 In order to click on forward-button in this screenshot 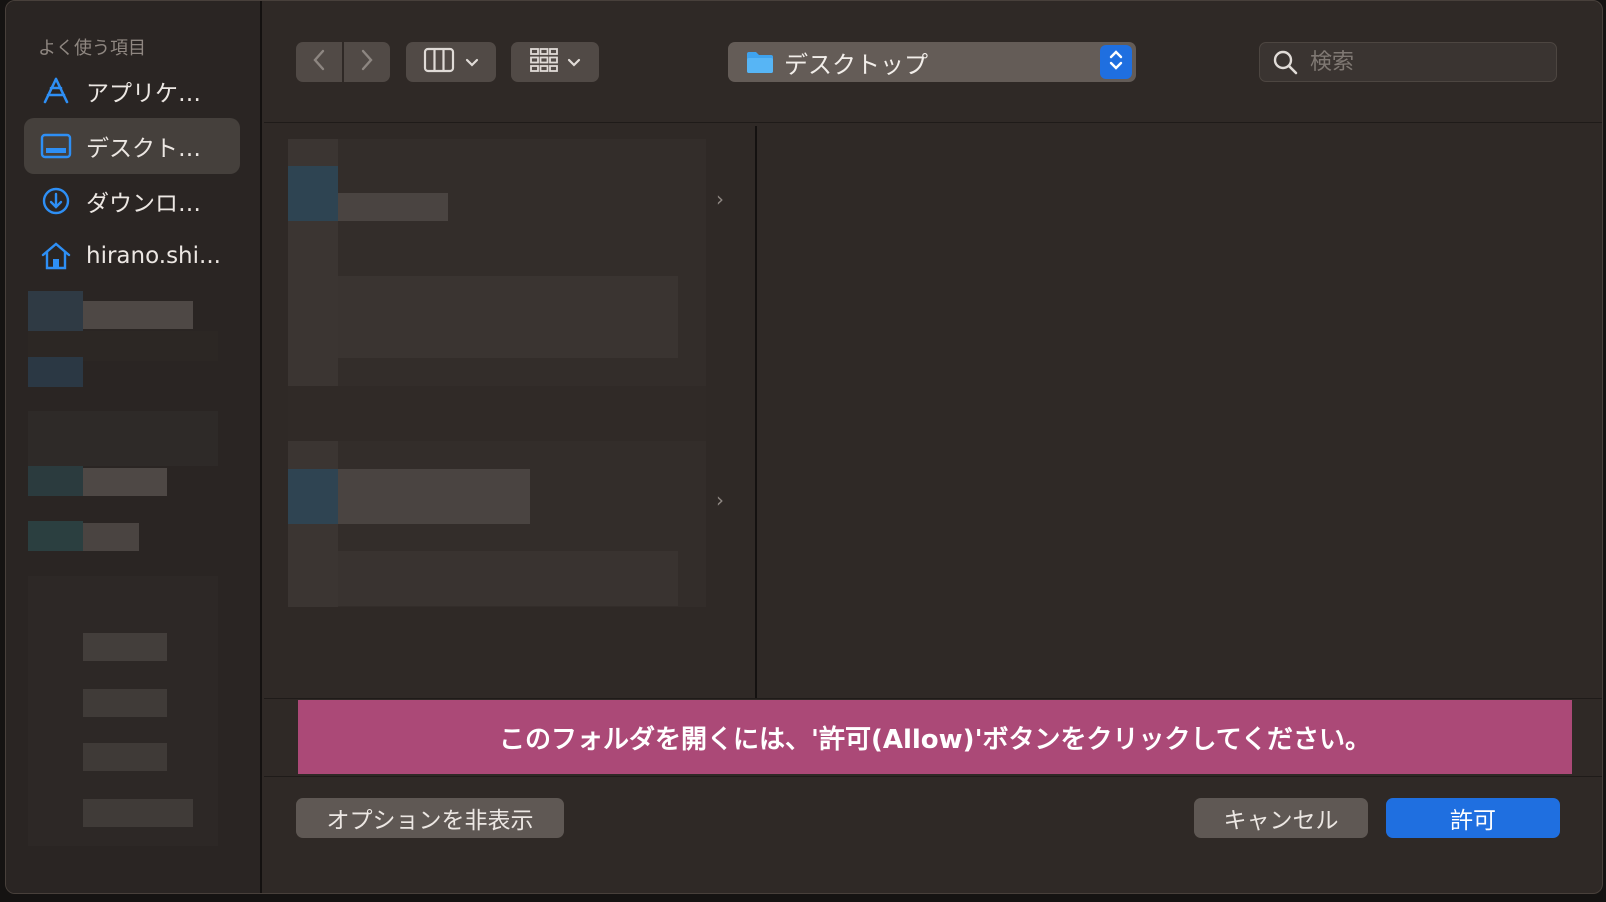, I will do `click(367, 62)`.